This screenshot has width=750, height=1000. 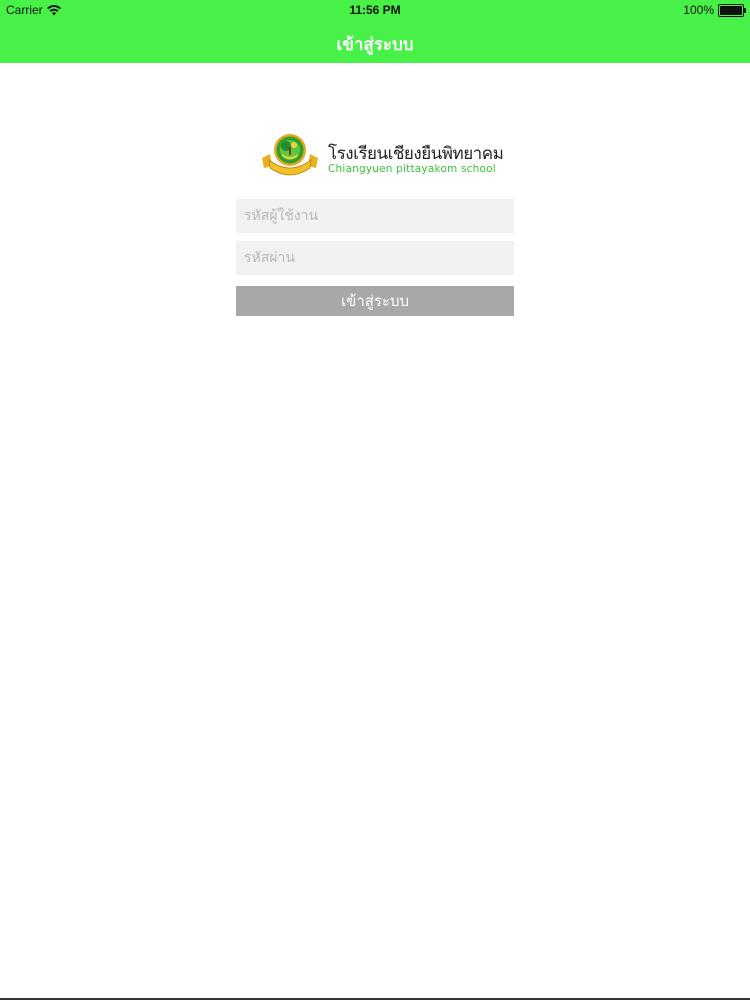 What do you see at coordinates (290, 155) in the screenshot?
I see `school-emblem-icon` at bounding box center [290, 155].